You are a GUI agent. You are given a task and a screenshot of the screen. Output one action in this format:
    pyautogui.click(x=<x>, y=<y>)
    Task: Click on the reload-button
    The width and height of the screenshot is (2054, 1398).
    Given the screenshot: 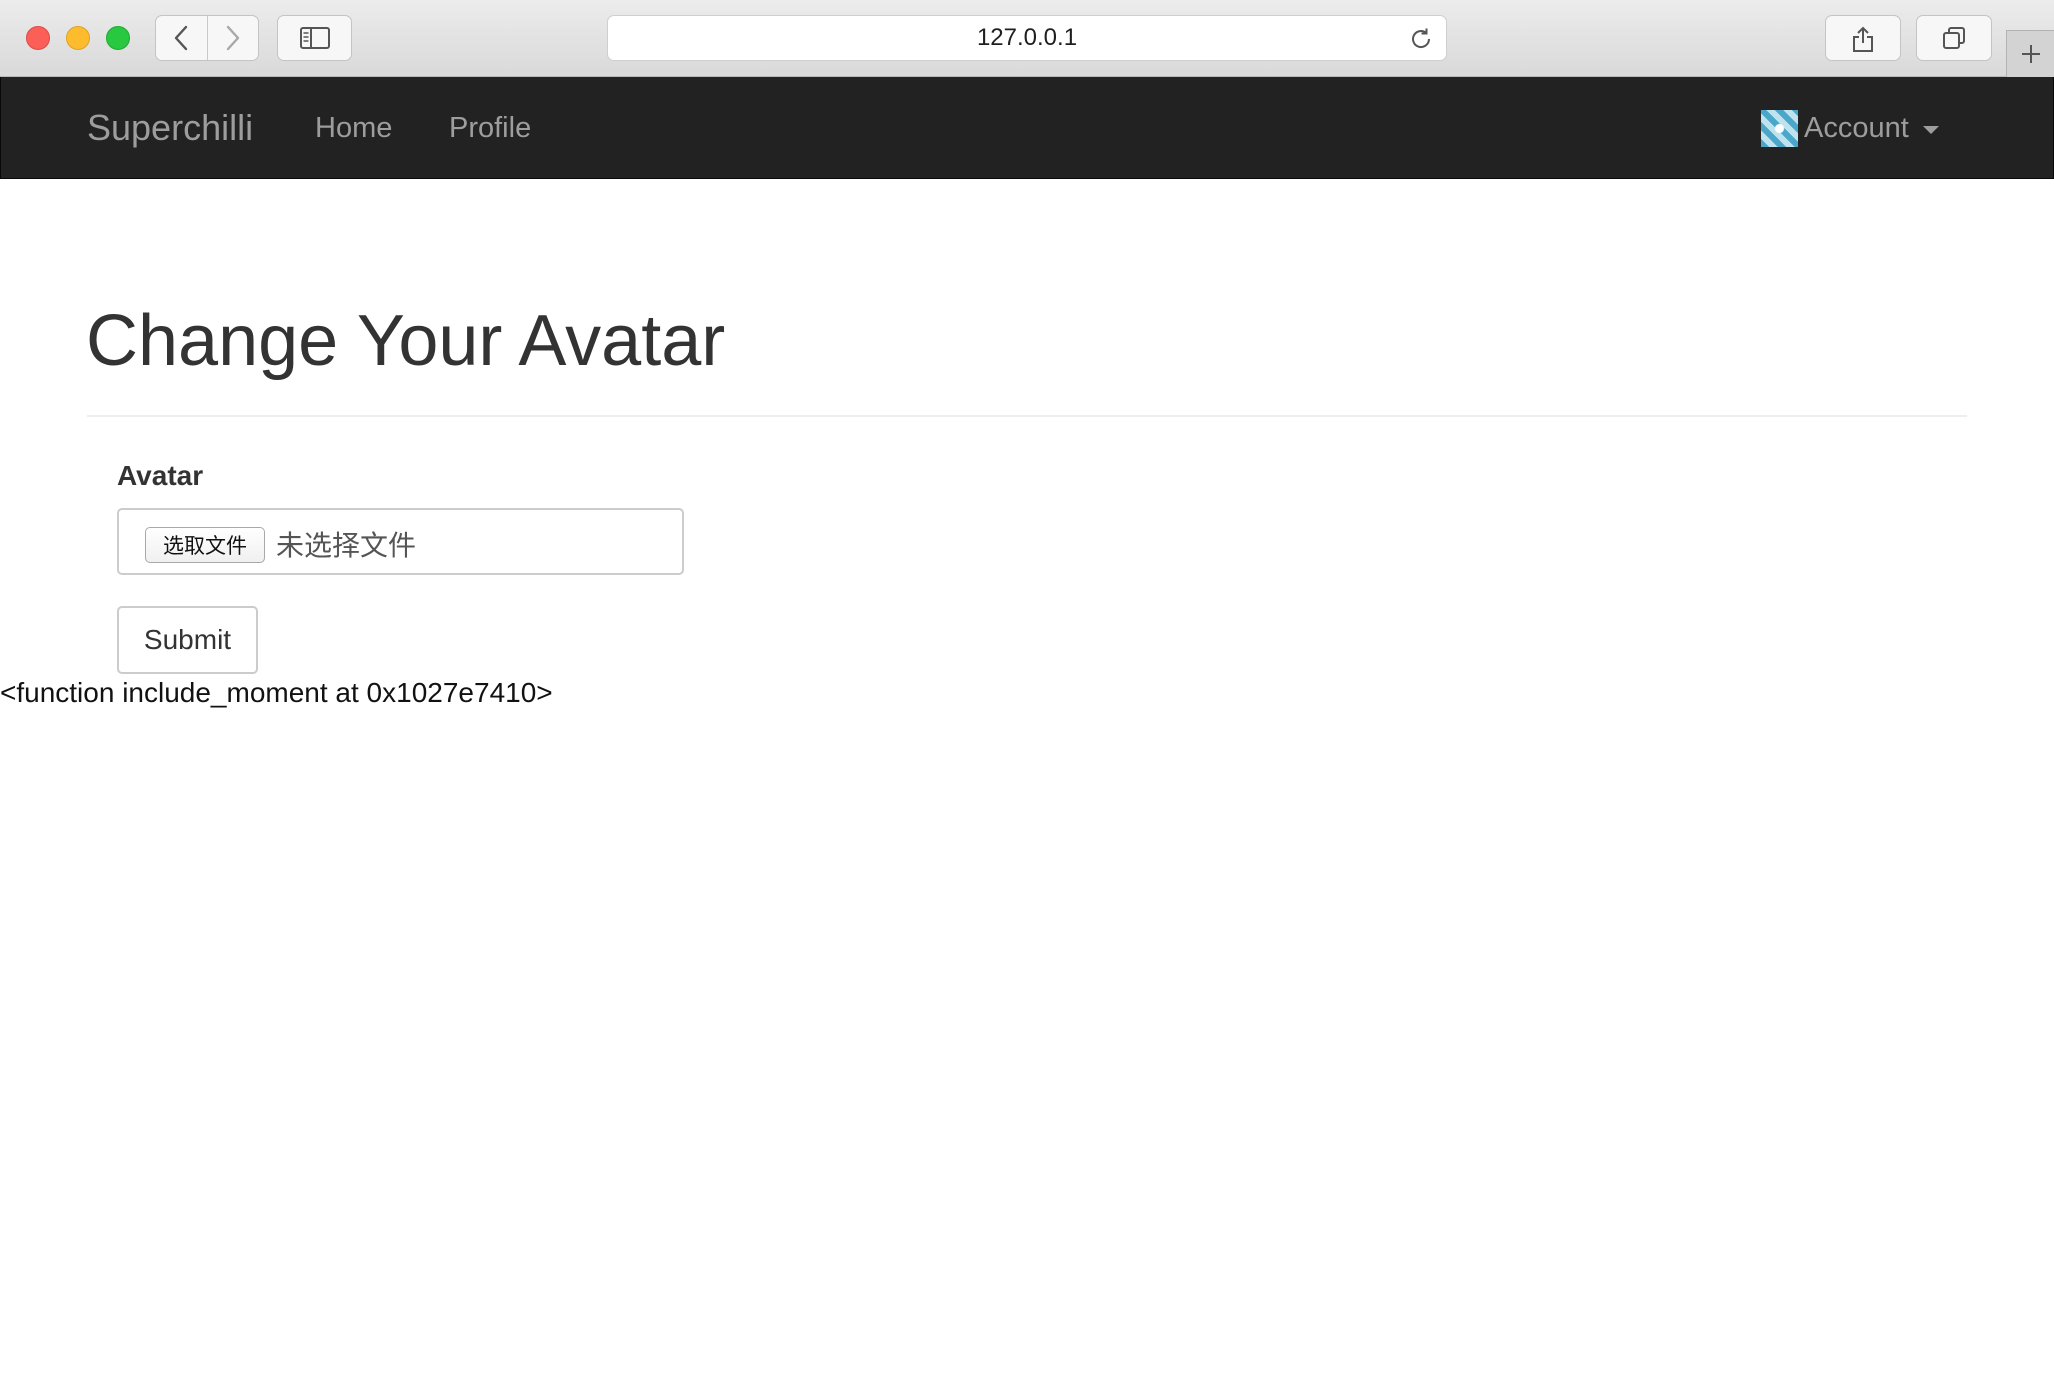 What is the action you would take?
    pyautogui.click(x=1421, y=39)
    